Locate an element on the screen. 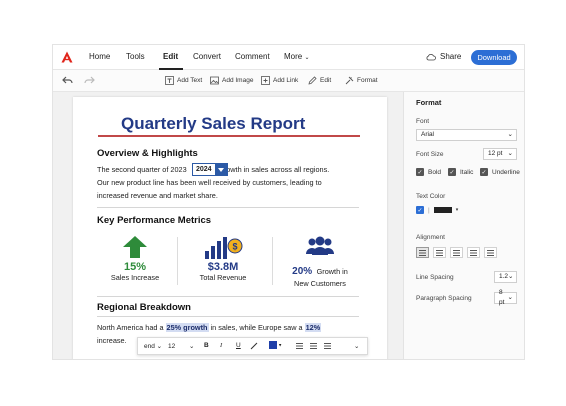 The height and width of the screenshot is (406, 566). align-right-icon is located at coordinates (456, 252).